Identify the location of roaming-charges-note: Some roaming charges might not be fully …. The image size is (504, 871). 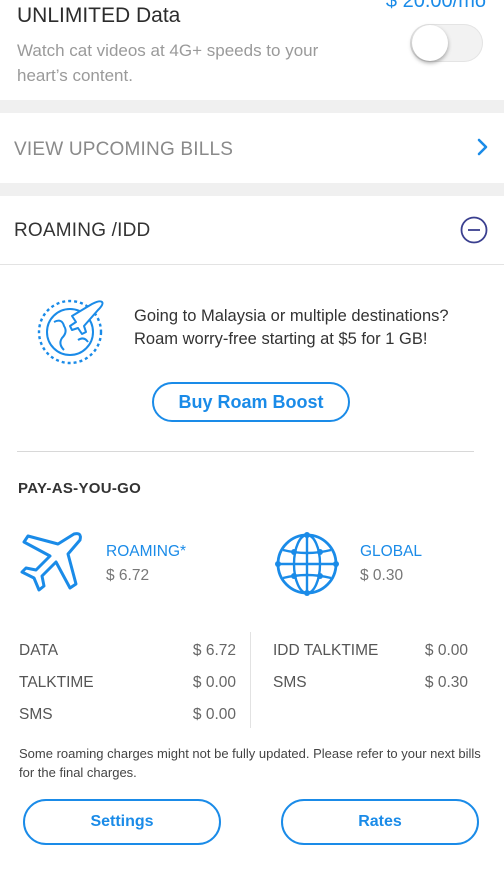
(250, 763).